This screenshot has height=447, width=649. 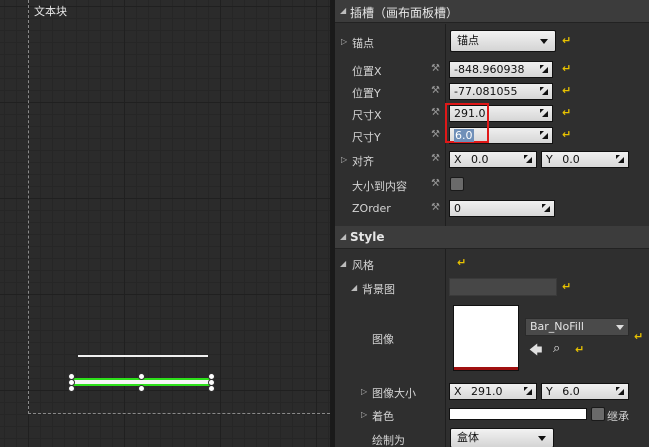 I want to click on widget-label: 文本块, so click(x=50, y=11).